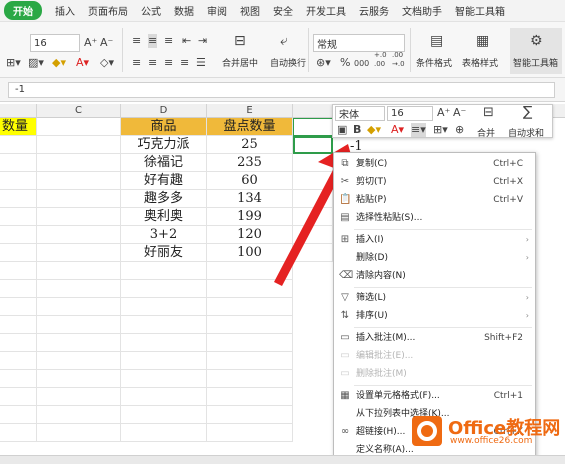 The width and height of the screenshot is (565, 464). Describe the element at coordinates (164, 111) in the screenshot. I see `column-header-d: D` at that location.